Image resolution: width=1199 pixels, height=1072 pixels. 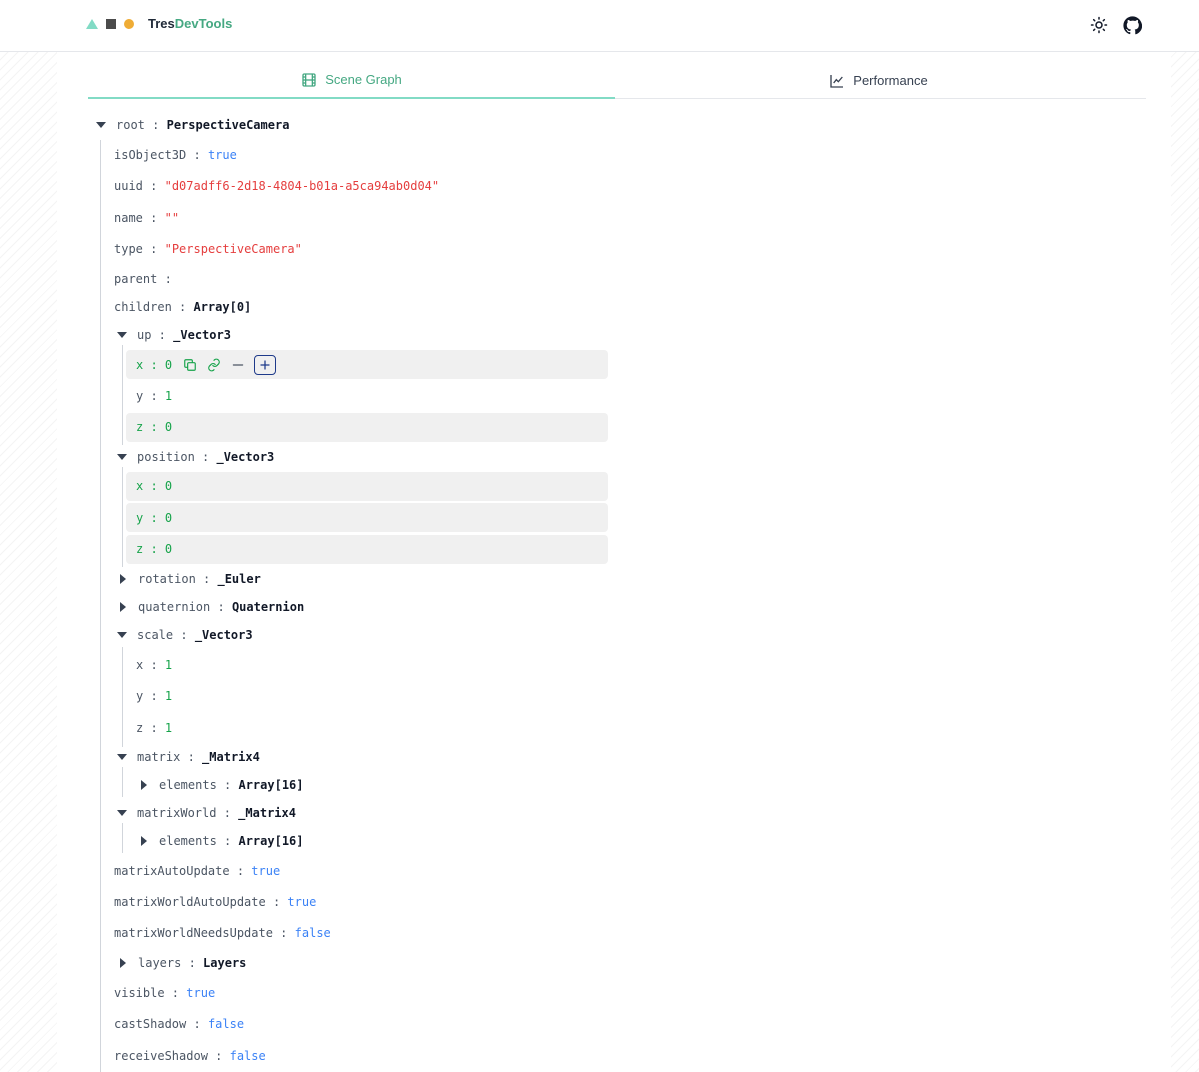 I want to click on tree-node-scale: scale : _Vector3, so click(x=185, y=635).